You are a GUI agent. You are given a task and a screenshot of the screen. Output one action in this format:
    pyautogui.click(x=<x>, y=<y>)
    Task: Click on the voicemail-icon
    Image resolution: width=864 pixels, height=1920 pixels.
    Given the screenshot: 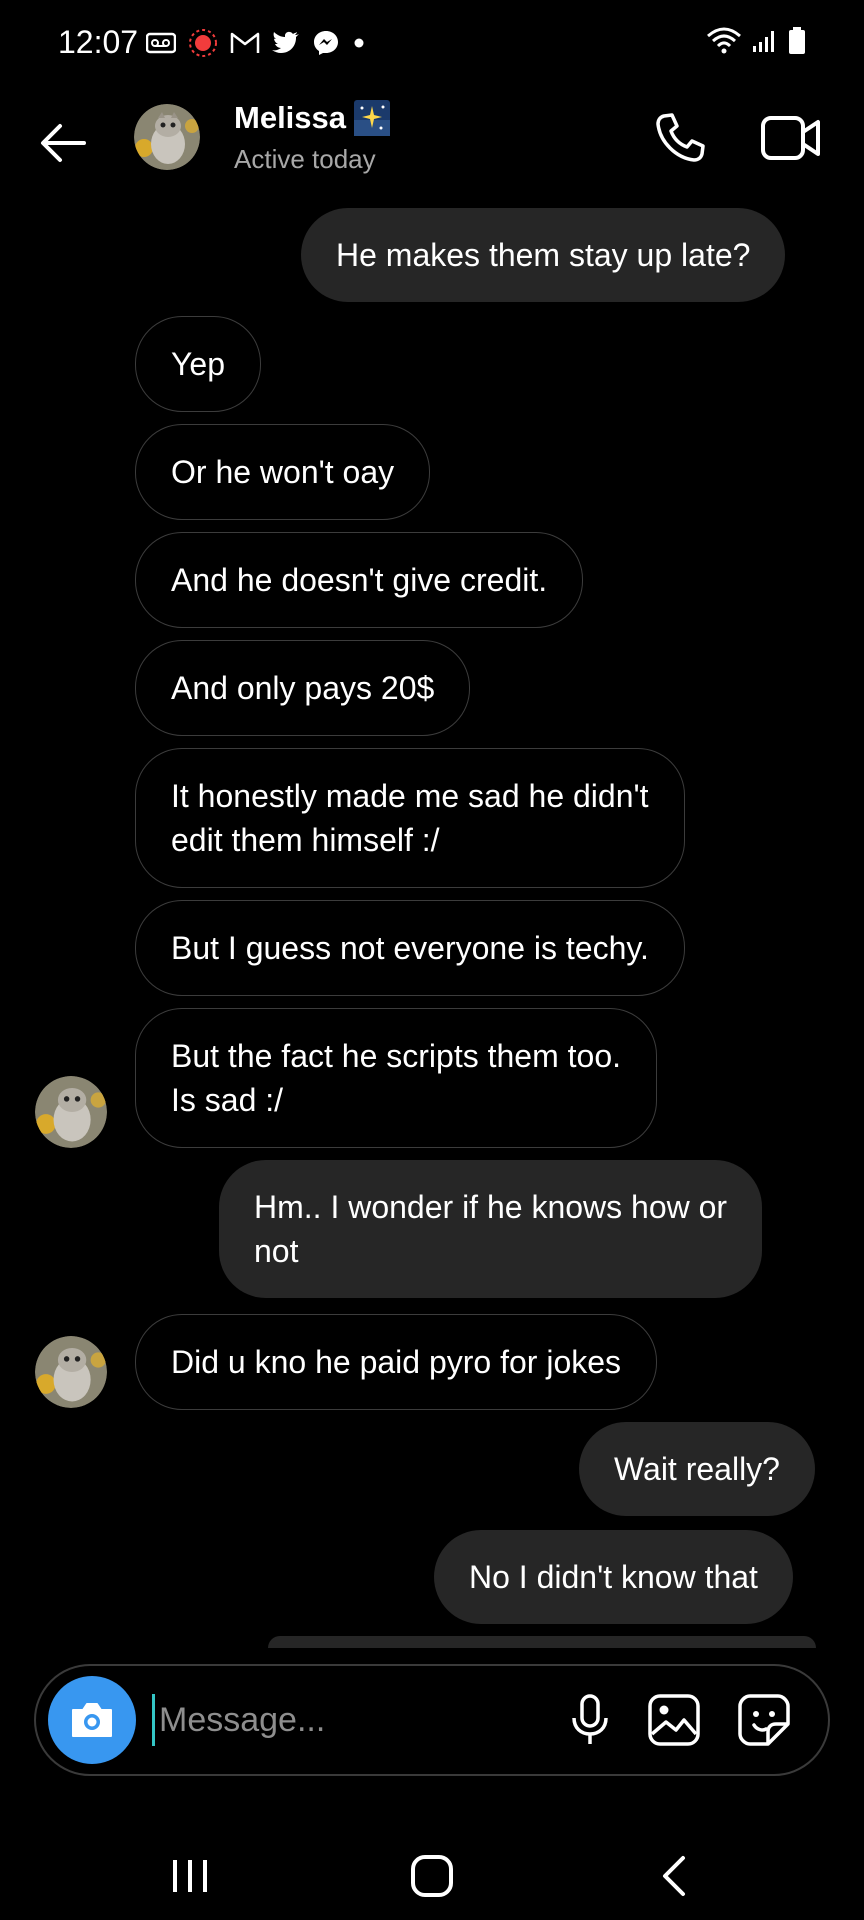 What is the action you would take?
    pyautogui.click(x=161, y=43)
    